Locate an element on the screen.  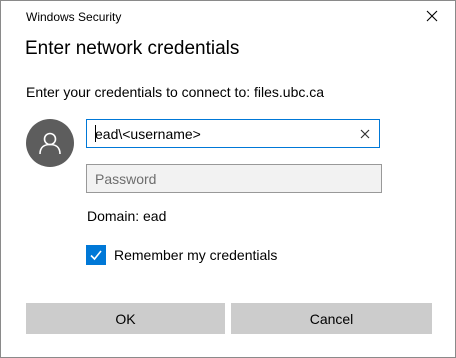
domain-label: Domain: ead is located at coordinates (127, 216).